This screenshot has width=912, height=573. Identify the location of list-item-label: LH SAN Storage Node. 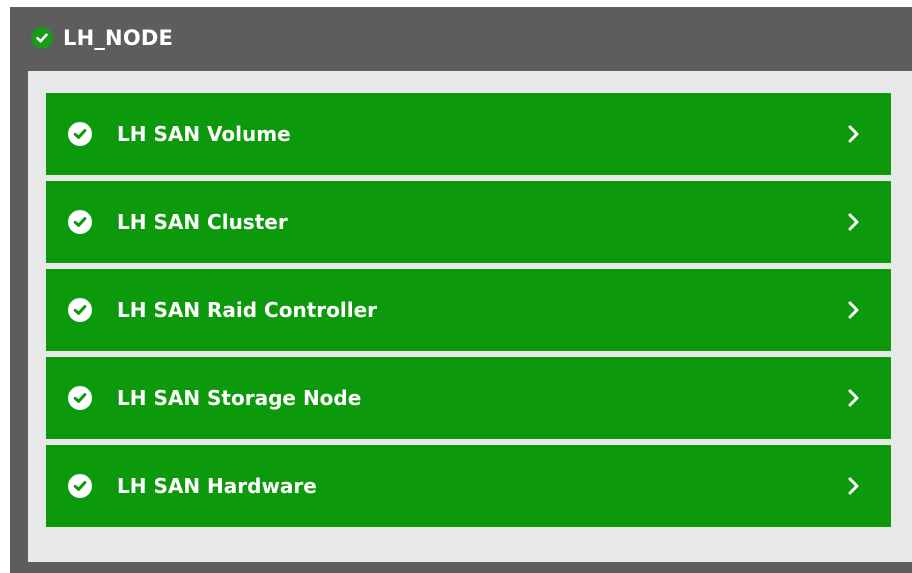
(239, 398).